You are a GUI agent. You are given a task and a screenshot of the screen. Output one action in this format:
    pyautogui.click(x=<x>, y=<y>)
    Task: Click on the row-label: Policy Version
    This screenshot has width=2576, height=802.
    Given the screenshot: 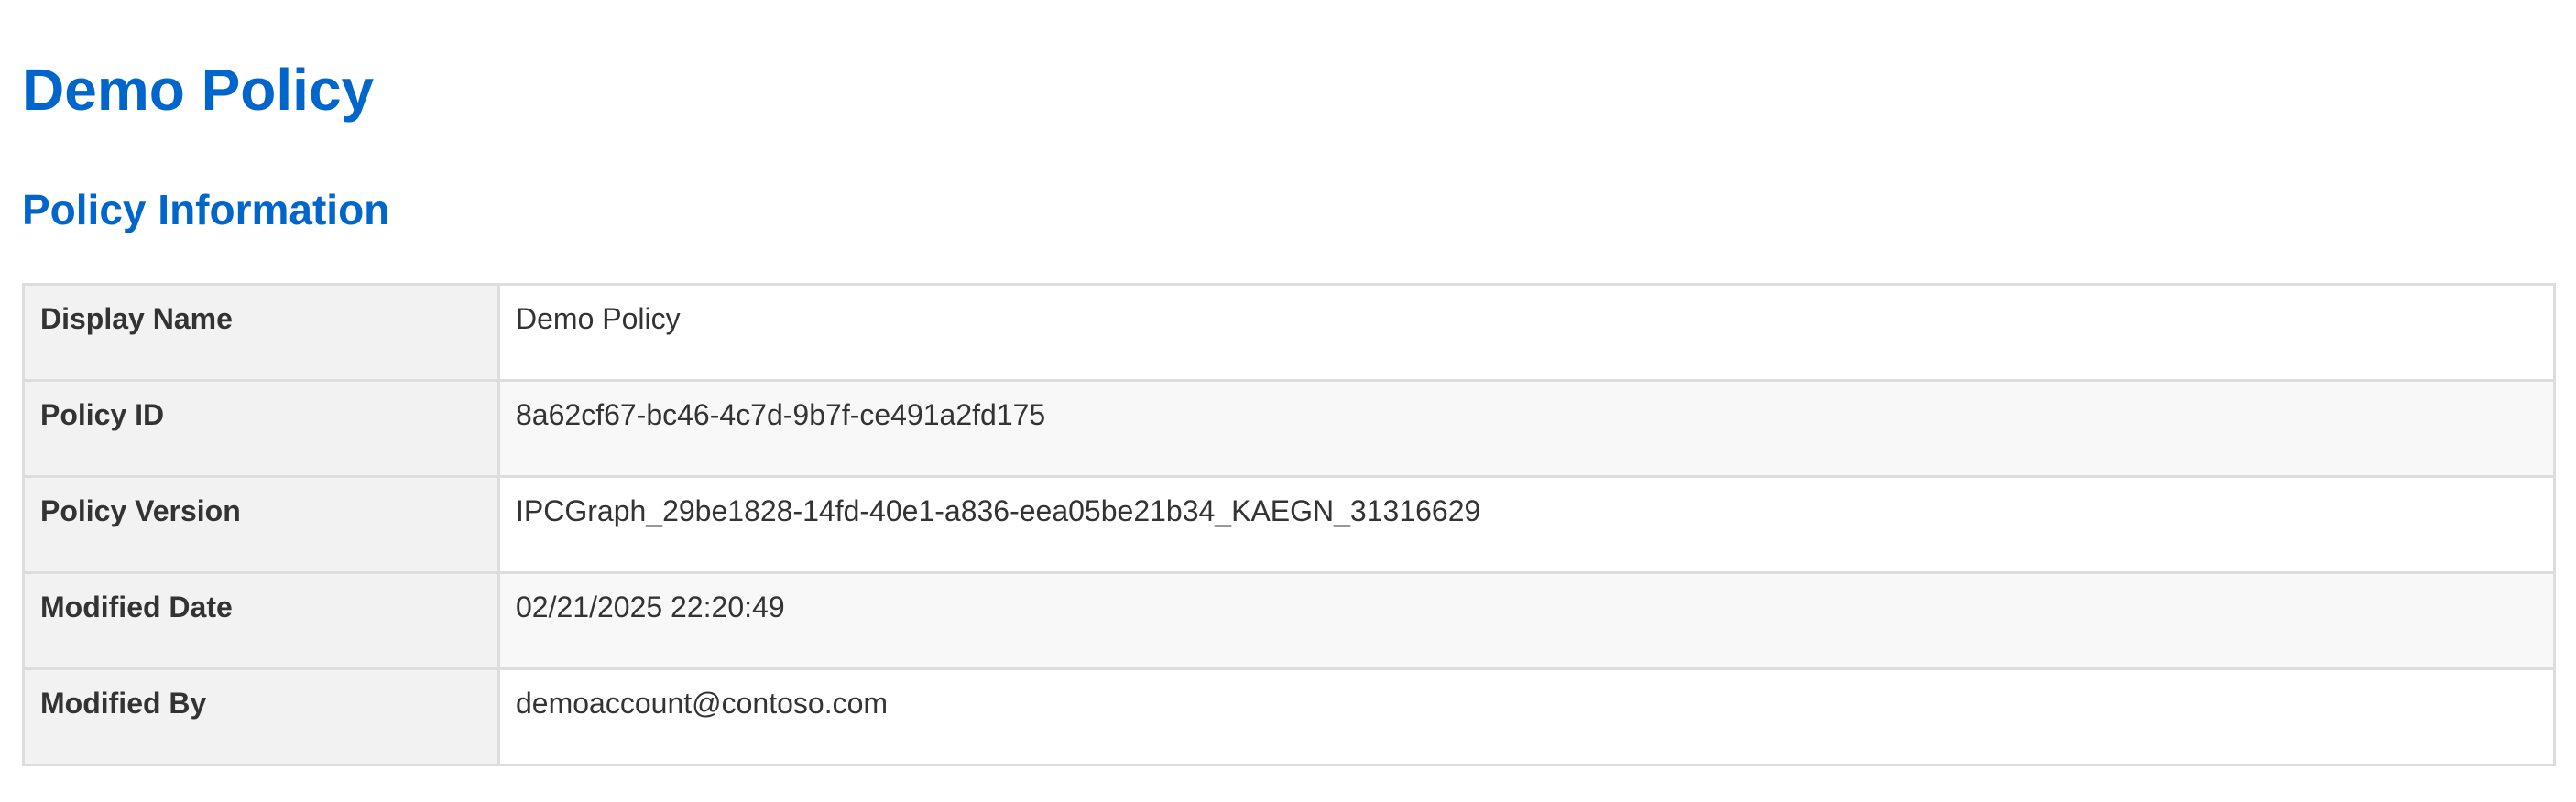 What is the action you would take?
    pyautogui.click(x=261, y=524)
    